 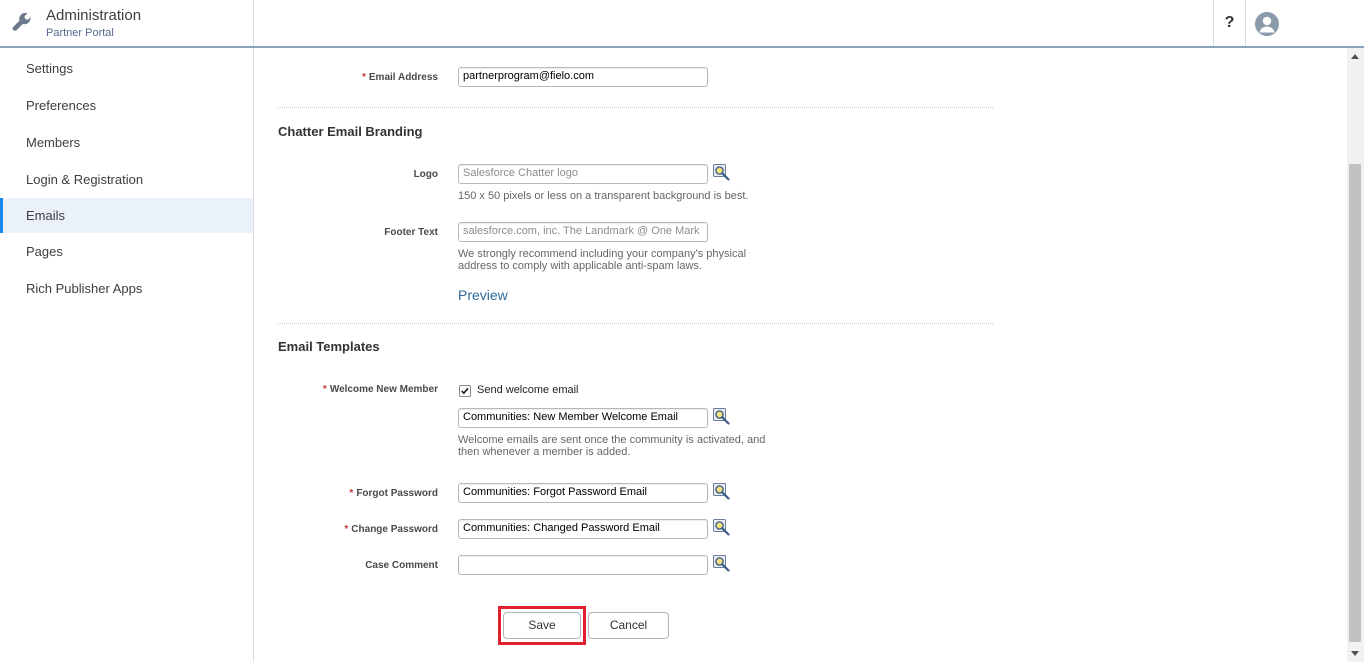 I want to click on welcome-lookup-icon, so click(x=722, y=417).